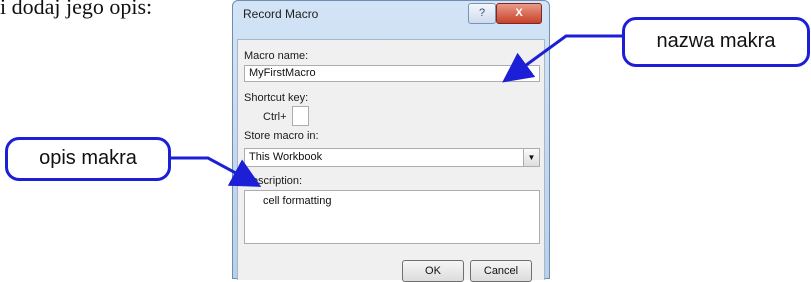 The image size is (811, 282). Describe the element at coordinates (716, 42) in the screenshot. I see `name-callout: nazwa makra` at that location.